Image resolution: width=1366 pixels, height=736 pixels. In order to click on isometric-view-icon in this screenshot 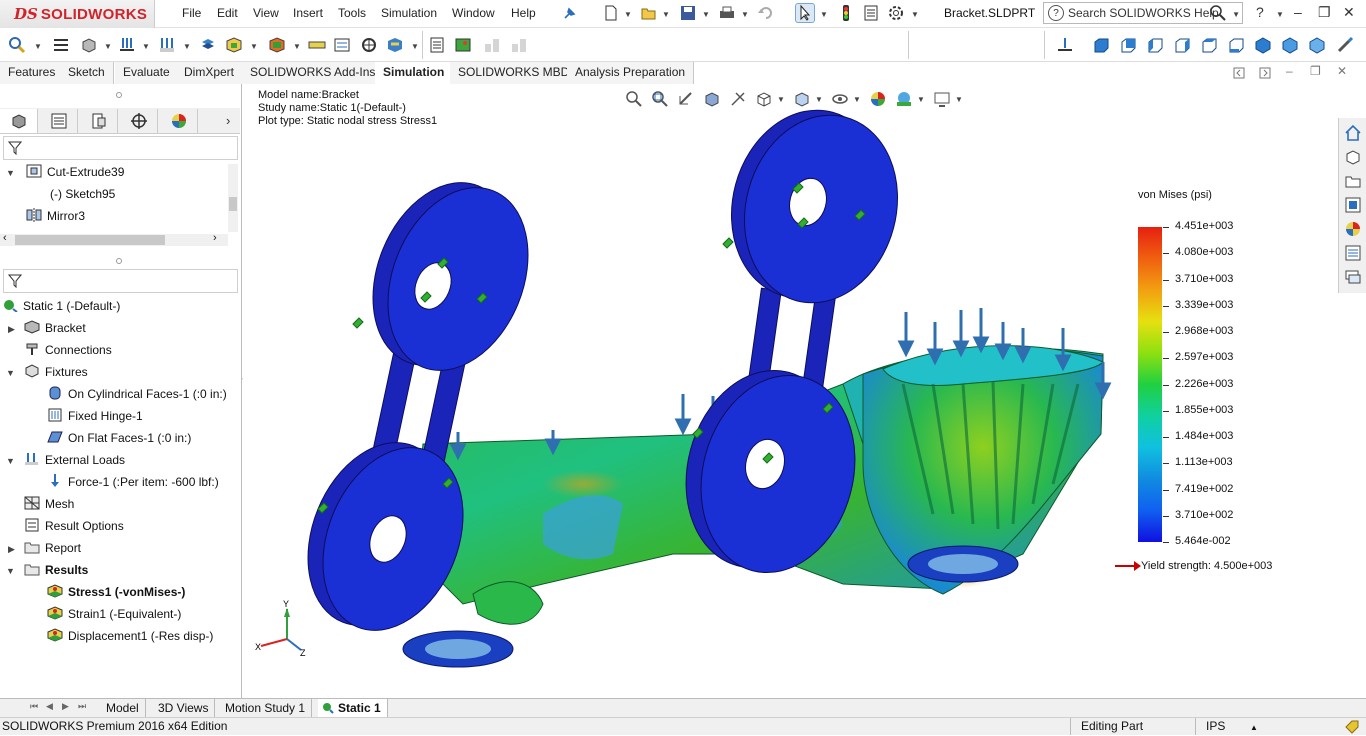, I will do `click(1263, 45)`.